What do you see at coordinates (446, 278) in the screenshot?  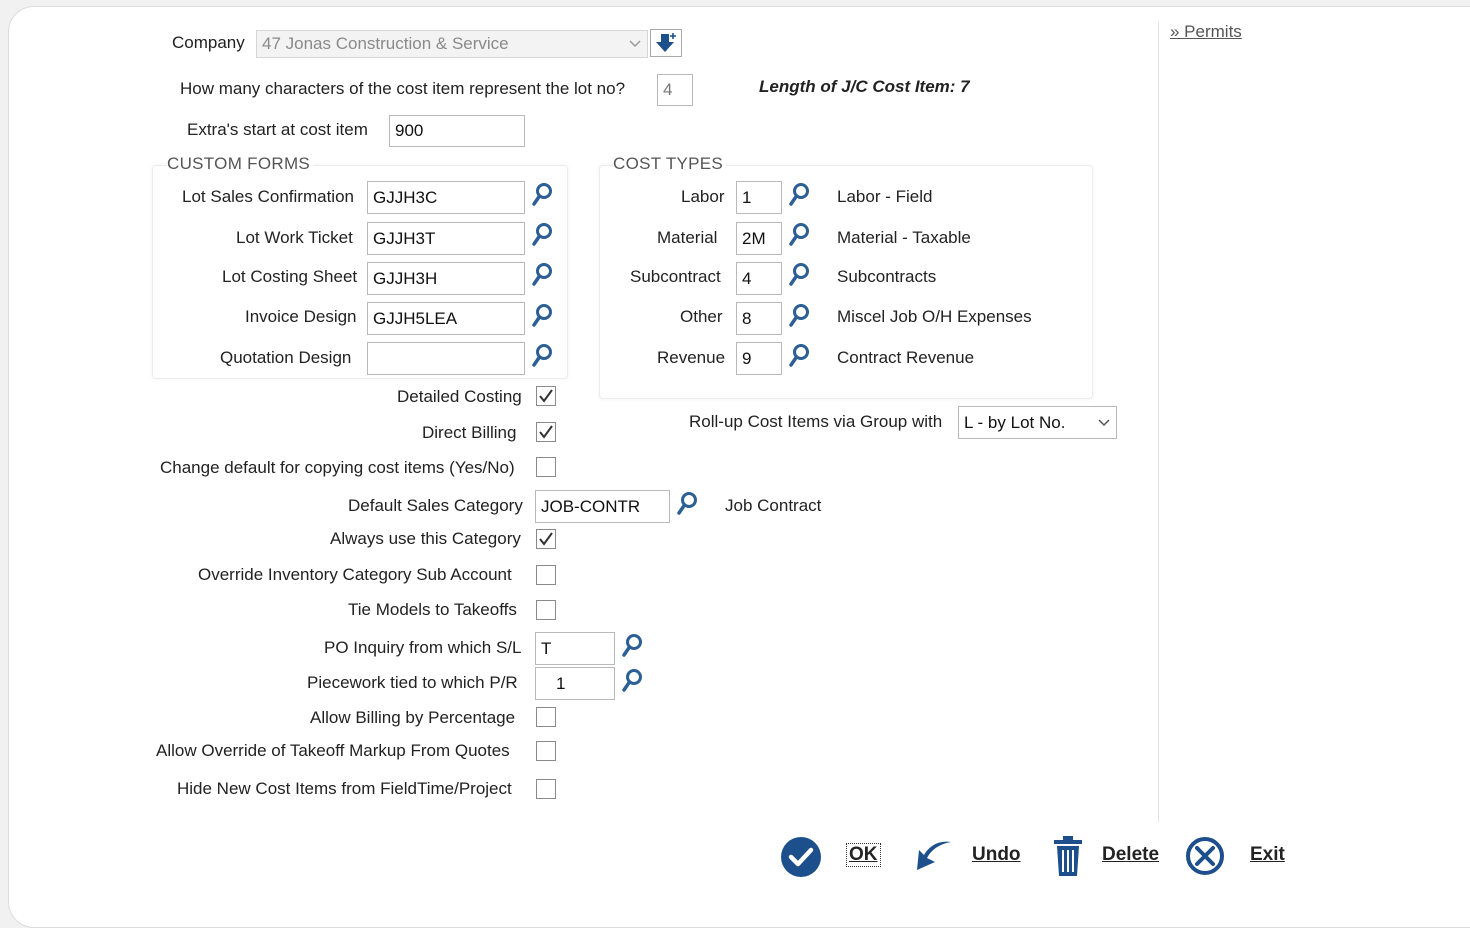 I see `lot-costing-sheet-field: GJJH3H` at bounding box center [446, 278].